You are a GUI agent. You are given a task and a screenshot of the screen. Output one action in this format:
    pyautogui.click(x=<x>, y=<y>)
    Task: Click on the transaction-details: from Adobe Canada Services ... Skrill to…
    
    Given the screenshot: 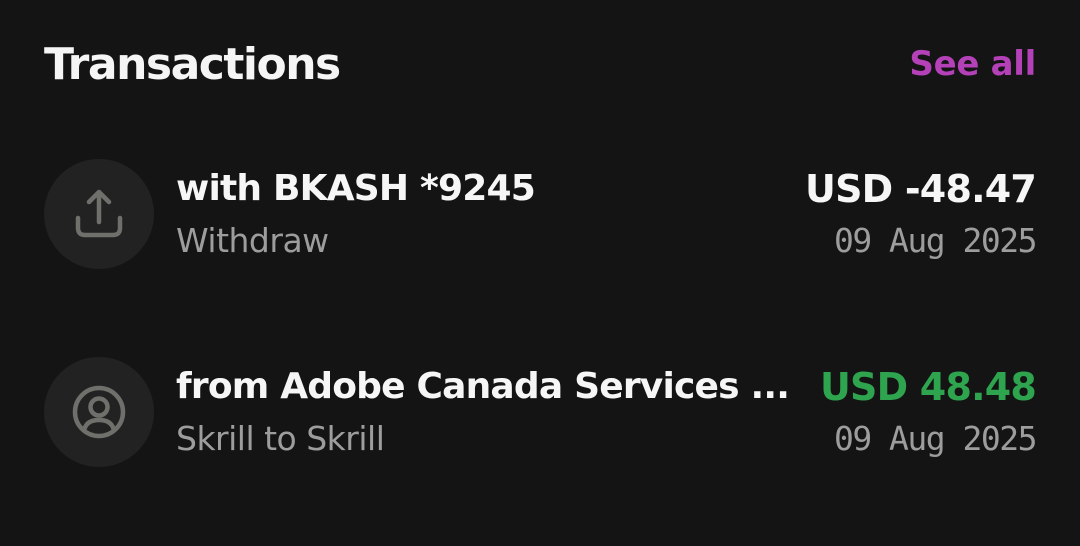 What is the action you would take?
    pyautogui.click(x=484, y=412)
    